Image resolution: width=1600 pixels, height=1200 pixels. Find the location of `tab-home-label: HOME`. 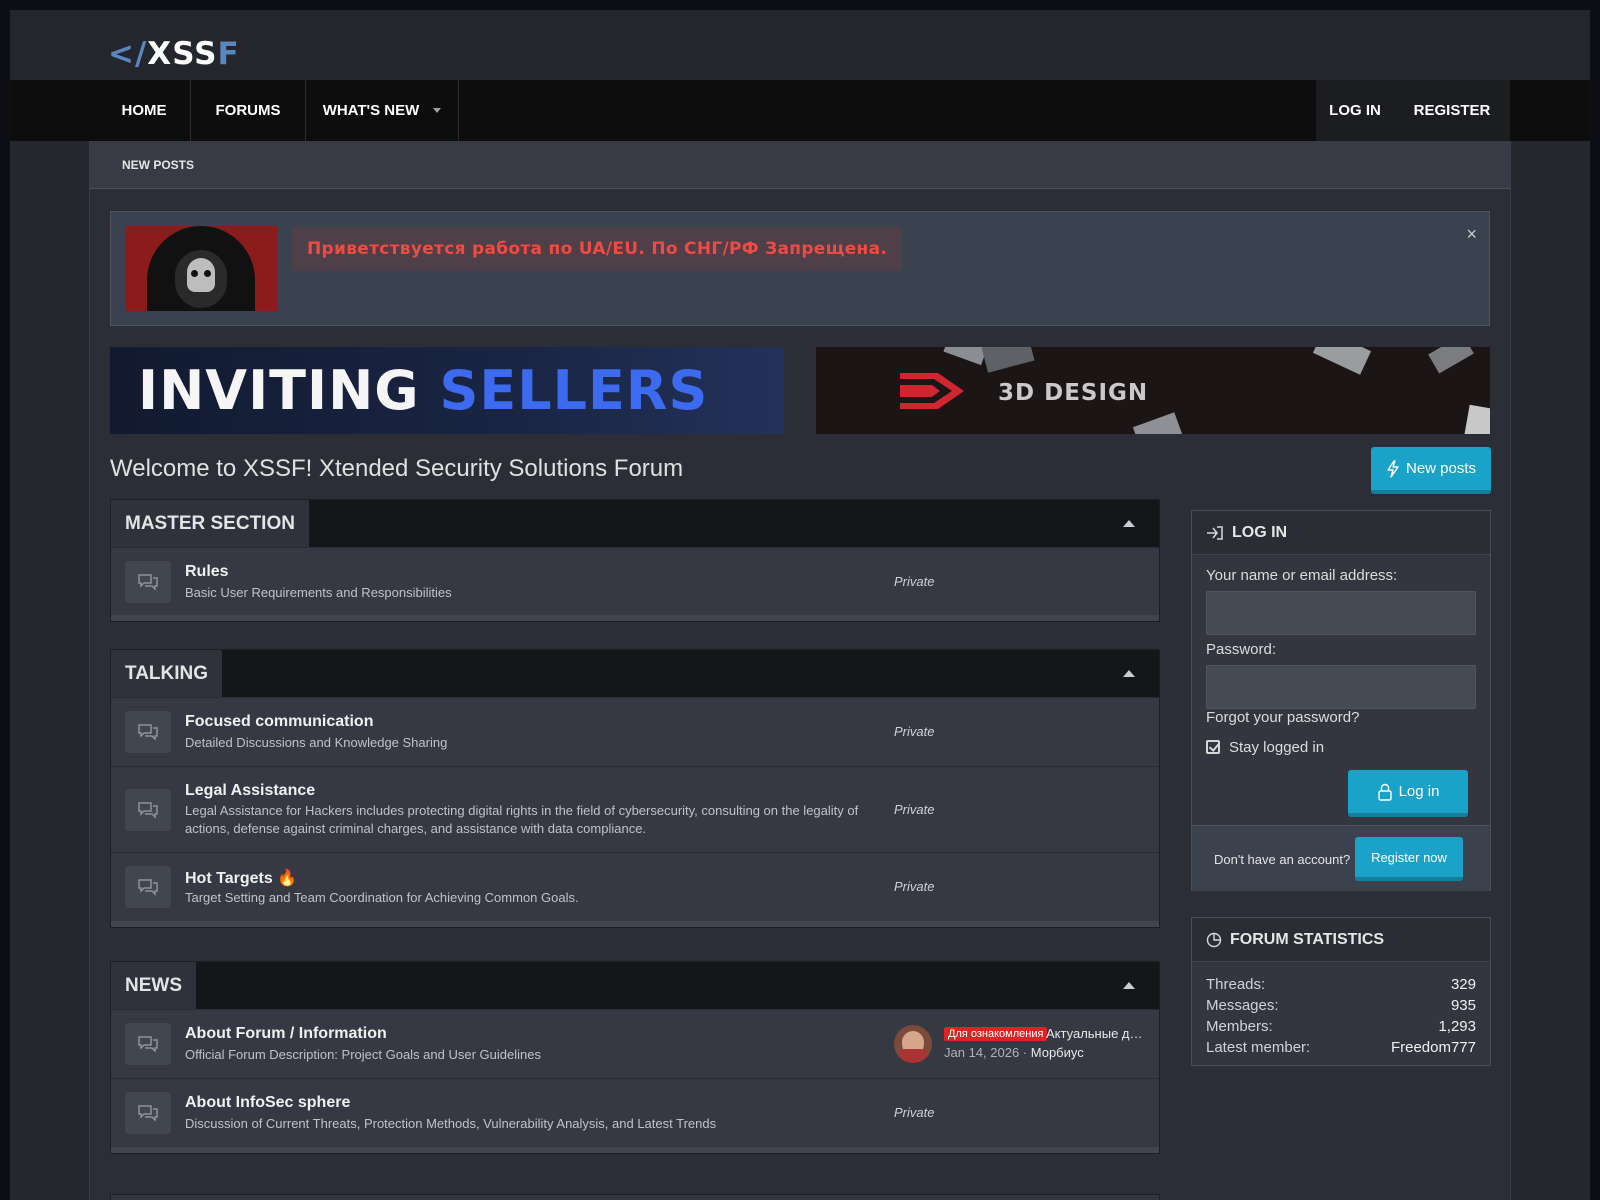

tab-home-label: HOME is located at coordinates (144, 110).